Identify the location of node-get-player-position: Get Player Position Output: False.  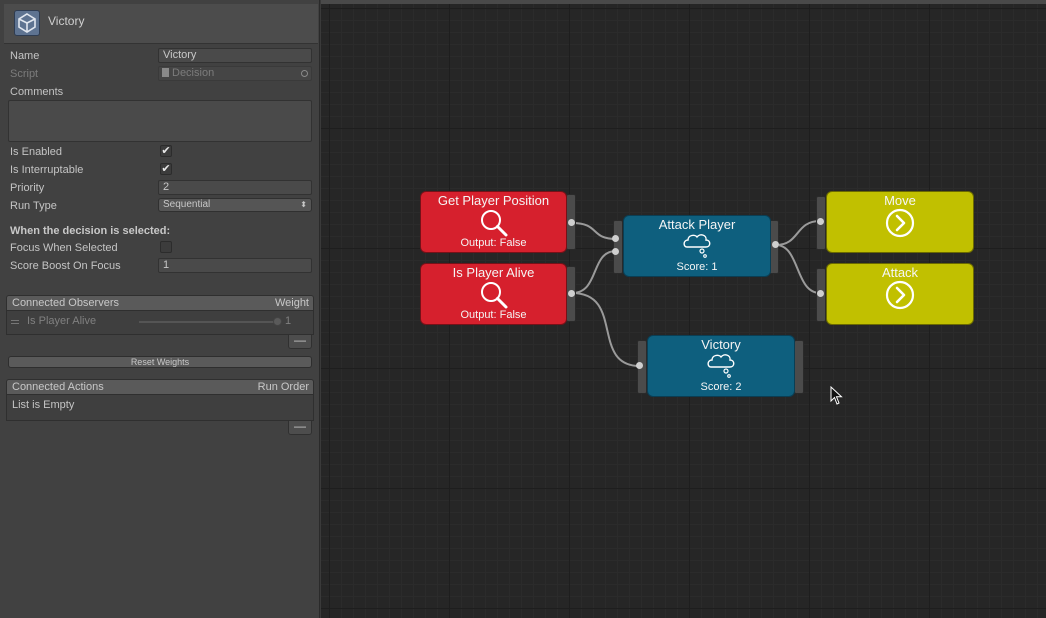
(493, 222).